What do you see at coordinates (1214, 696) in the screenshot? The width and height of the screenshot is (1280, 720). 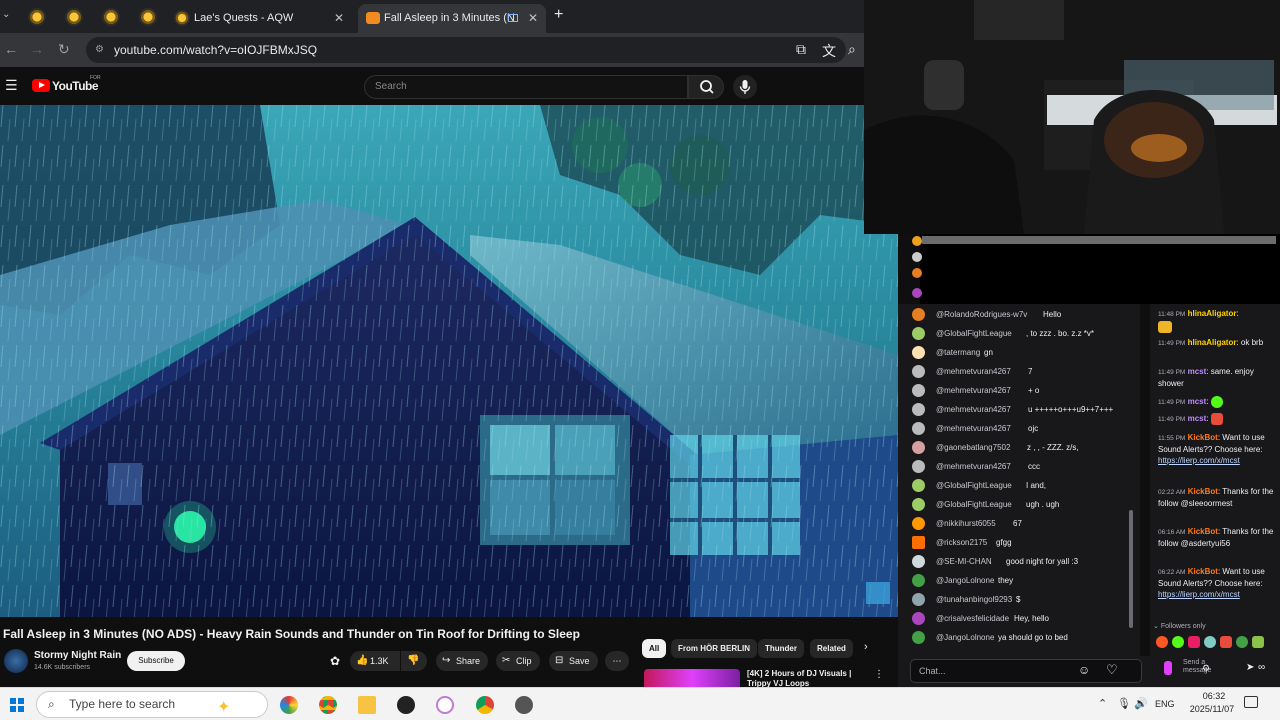 I see `clock-time: 06:32` at bounding box center [1214, 696].